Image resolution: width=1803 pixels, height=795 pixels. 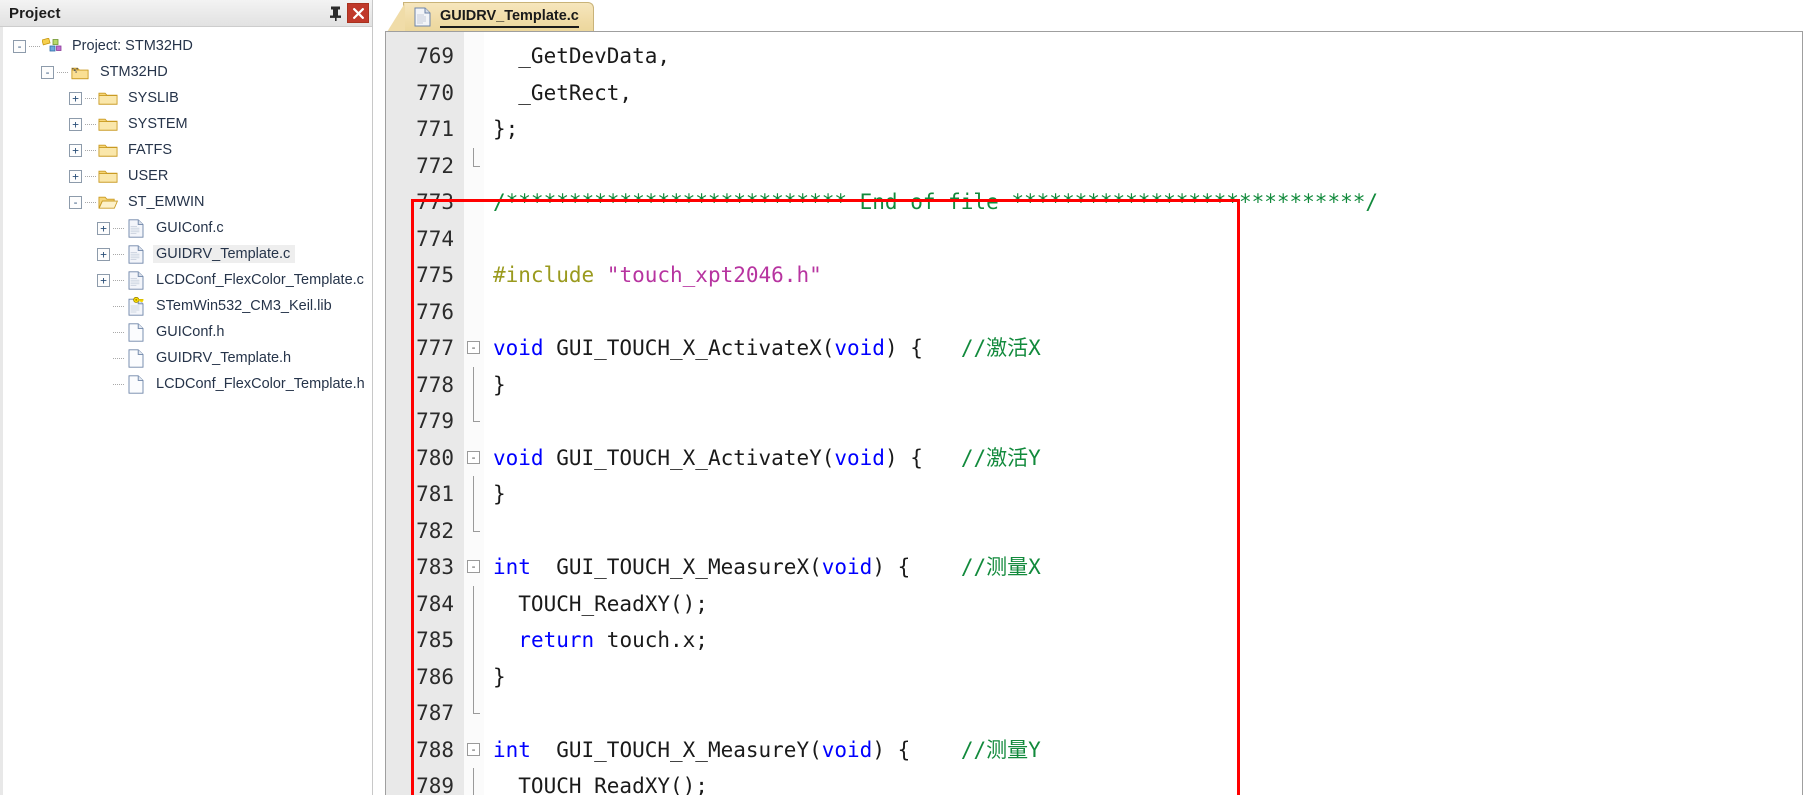 I want to click on tree-item-guiconf-h: GUIConf.h, so click(x=187, y=332).